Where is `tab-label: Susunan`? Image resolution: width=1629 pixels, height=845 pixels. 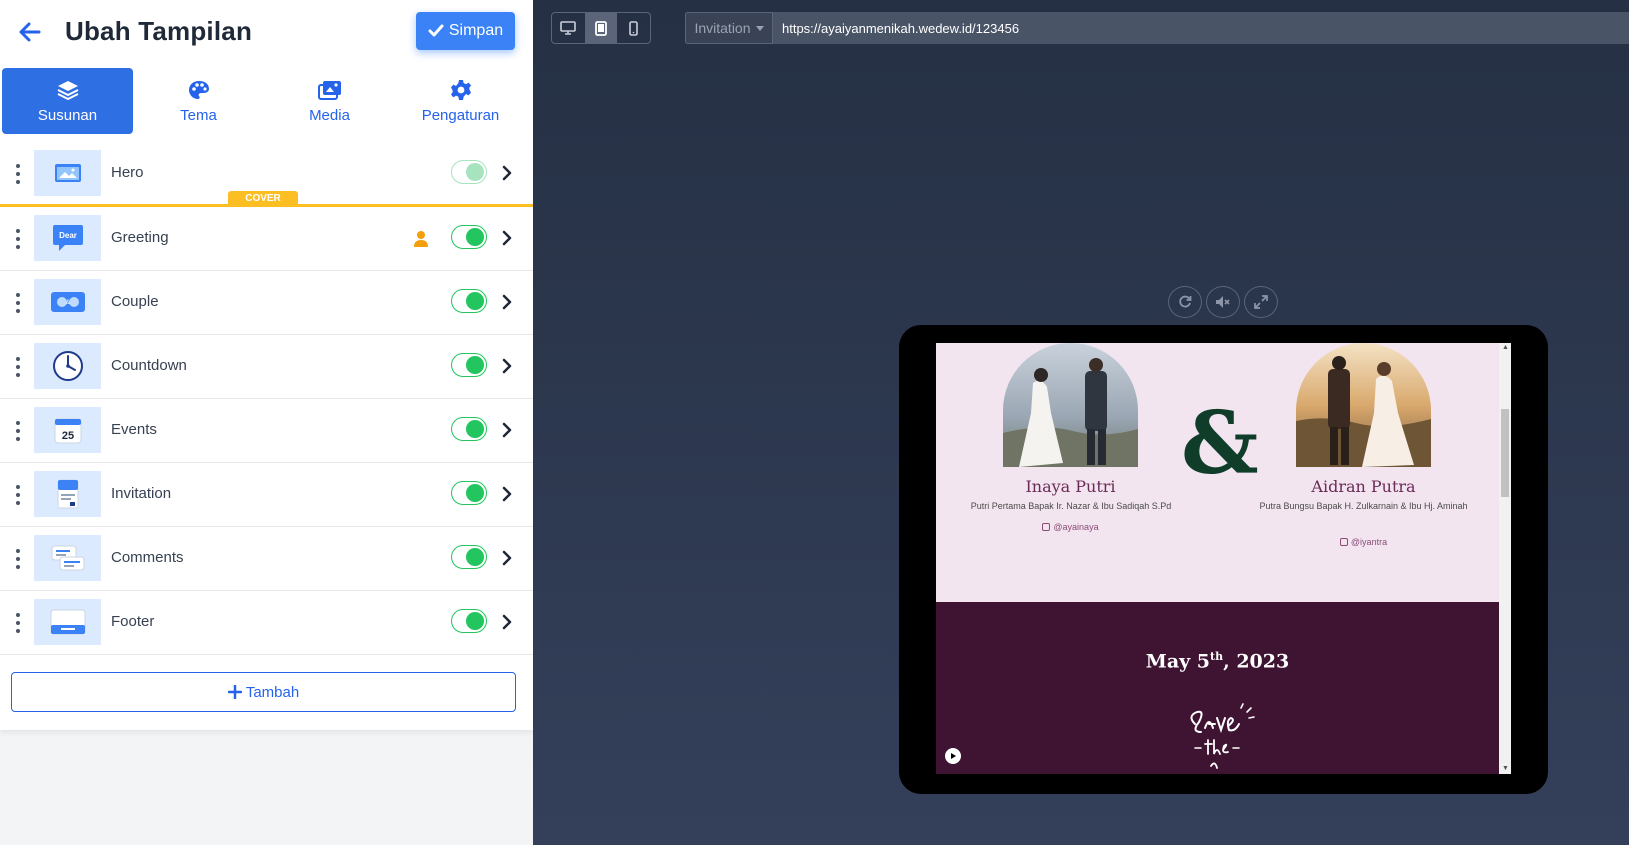 tab-label: Susunan is located at coordinates (67, 115).